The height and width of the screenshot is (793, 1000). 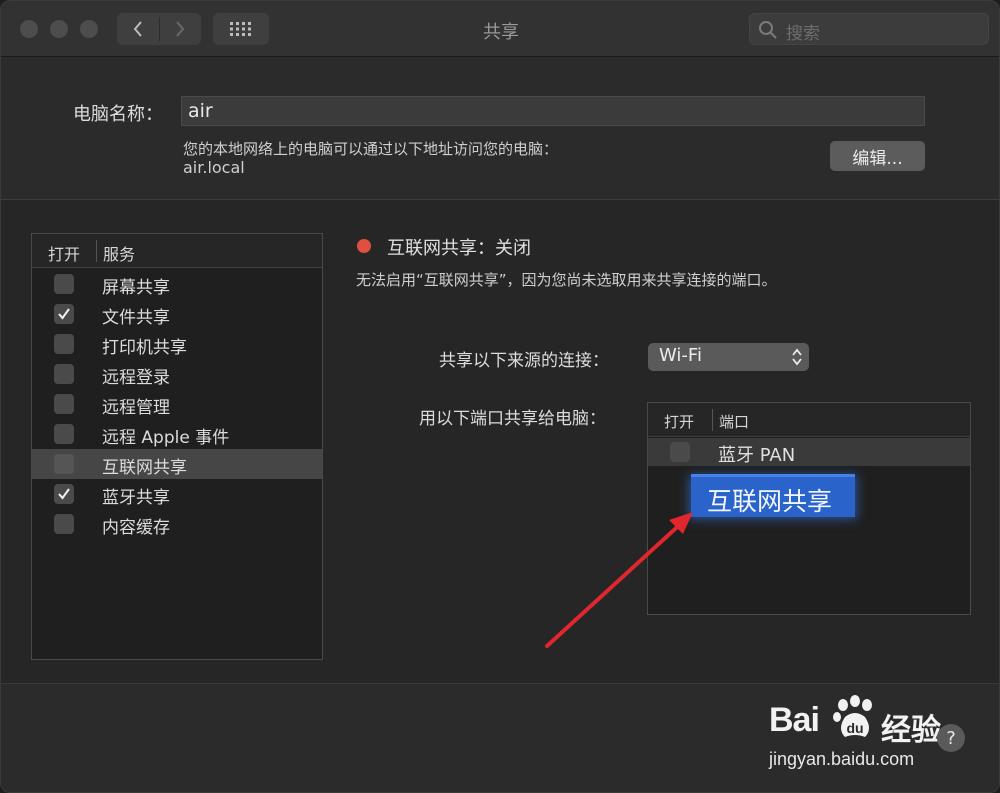 I want to click on network-address: air.local, so click(x=214, y=167).